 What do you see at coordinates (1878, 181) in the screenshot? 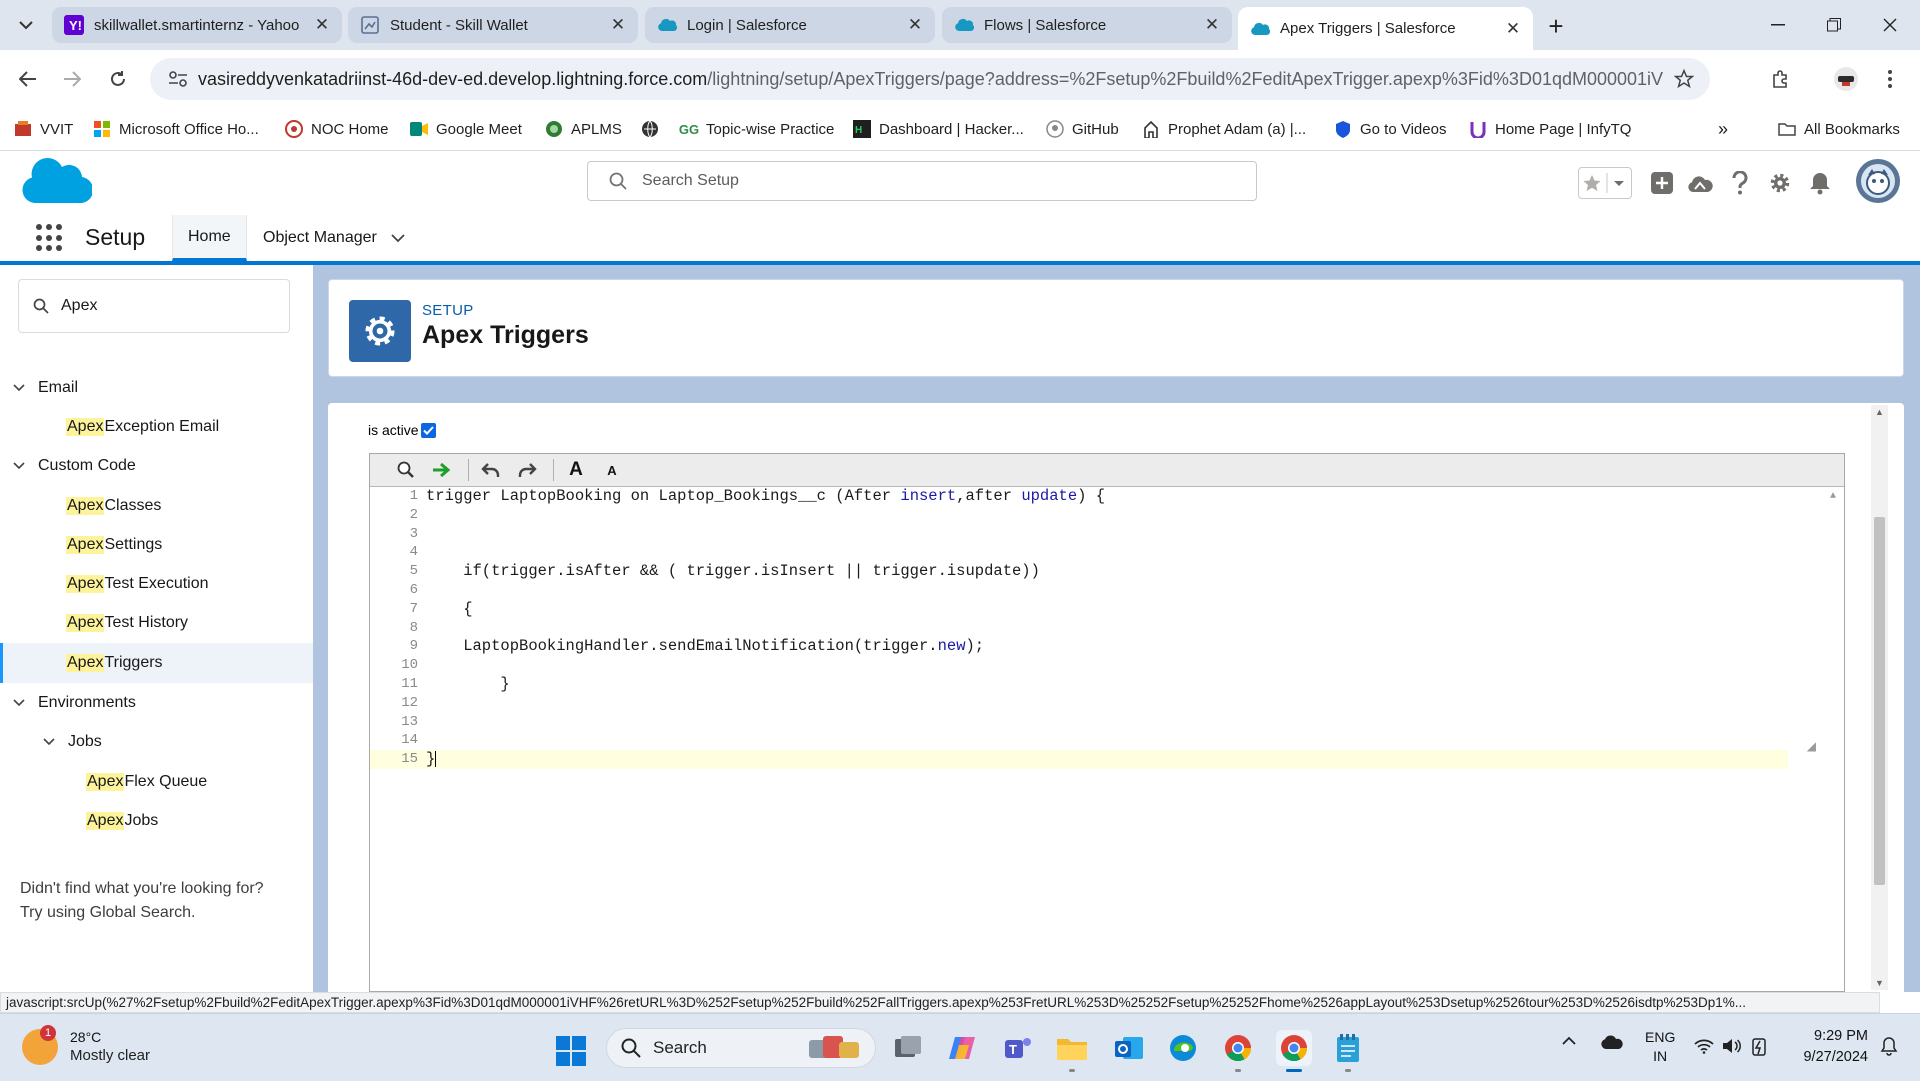
I see `user-avatar` at bounding box center [1878, 181].